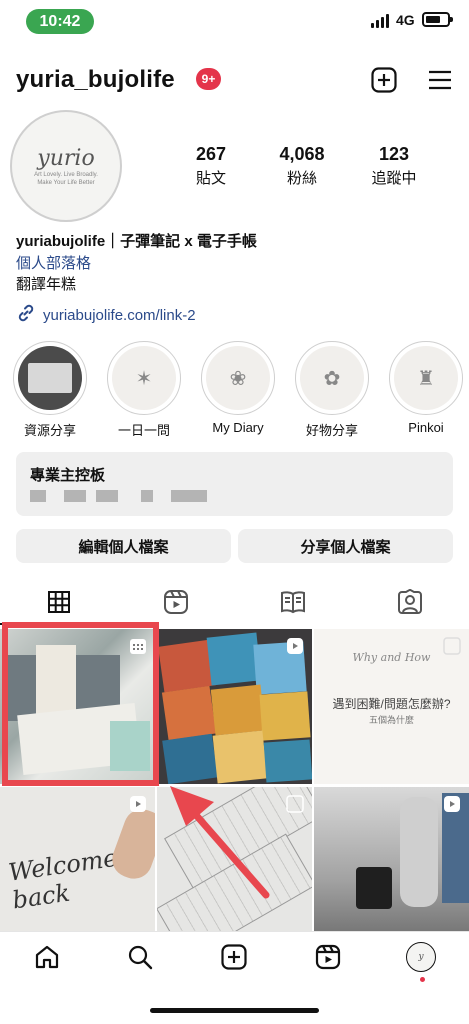 The image size is (469, 1024). Describe the element at coordinates (422, 979) in the screenshot. I see `notification-dot` at that location.